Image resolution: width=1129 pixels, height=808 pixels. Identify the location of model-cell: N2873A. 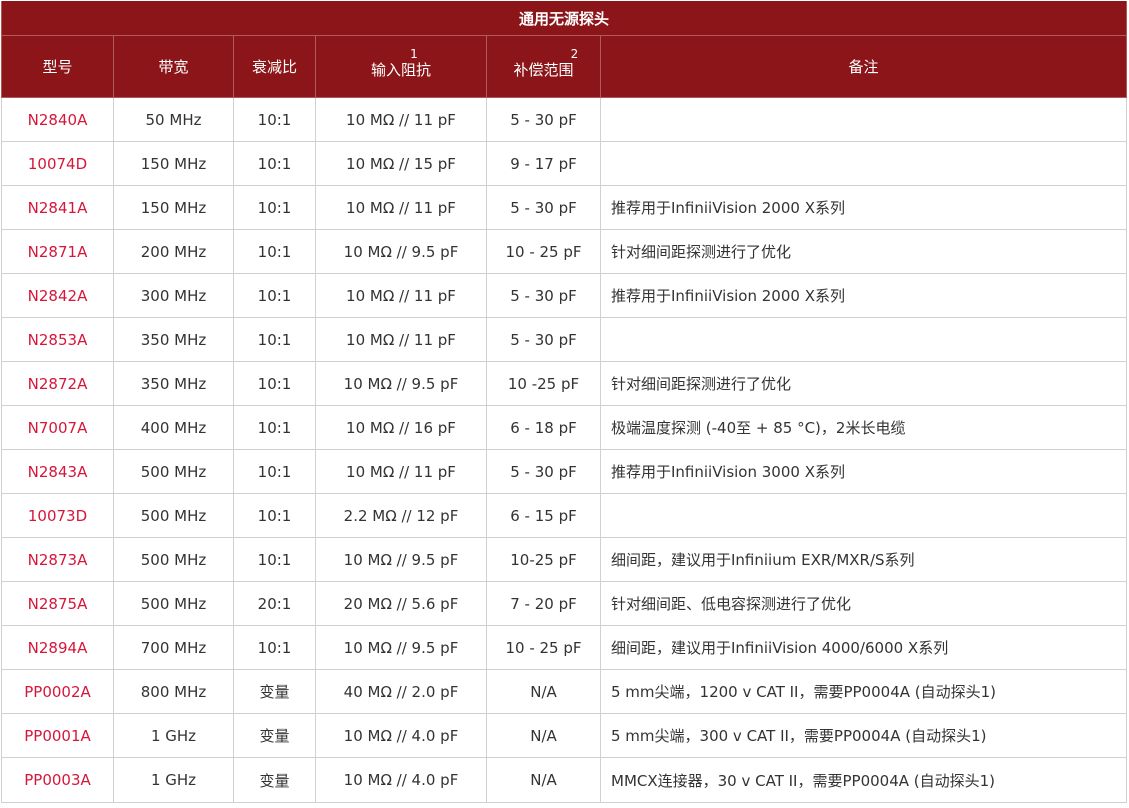
(57, 559).